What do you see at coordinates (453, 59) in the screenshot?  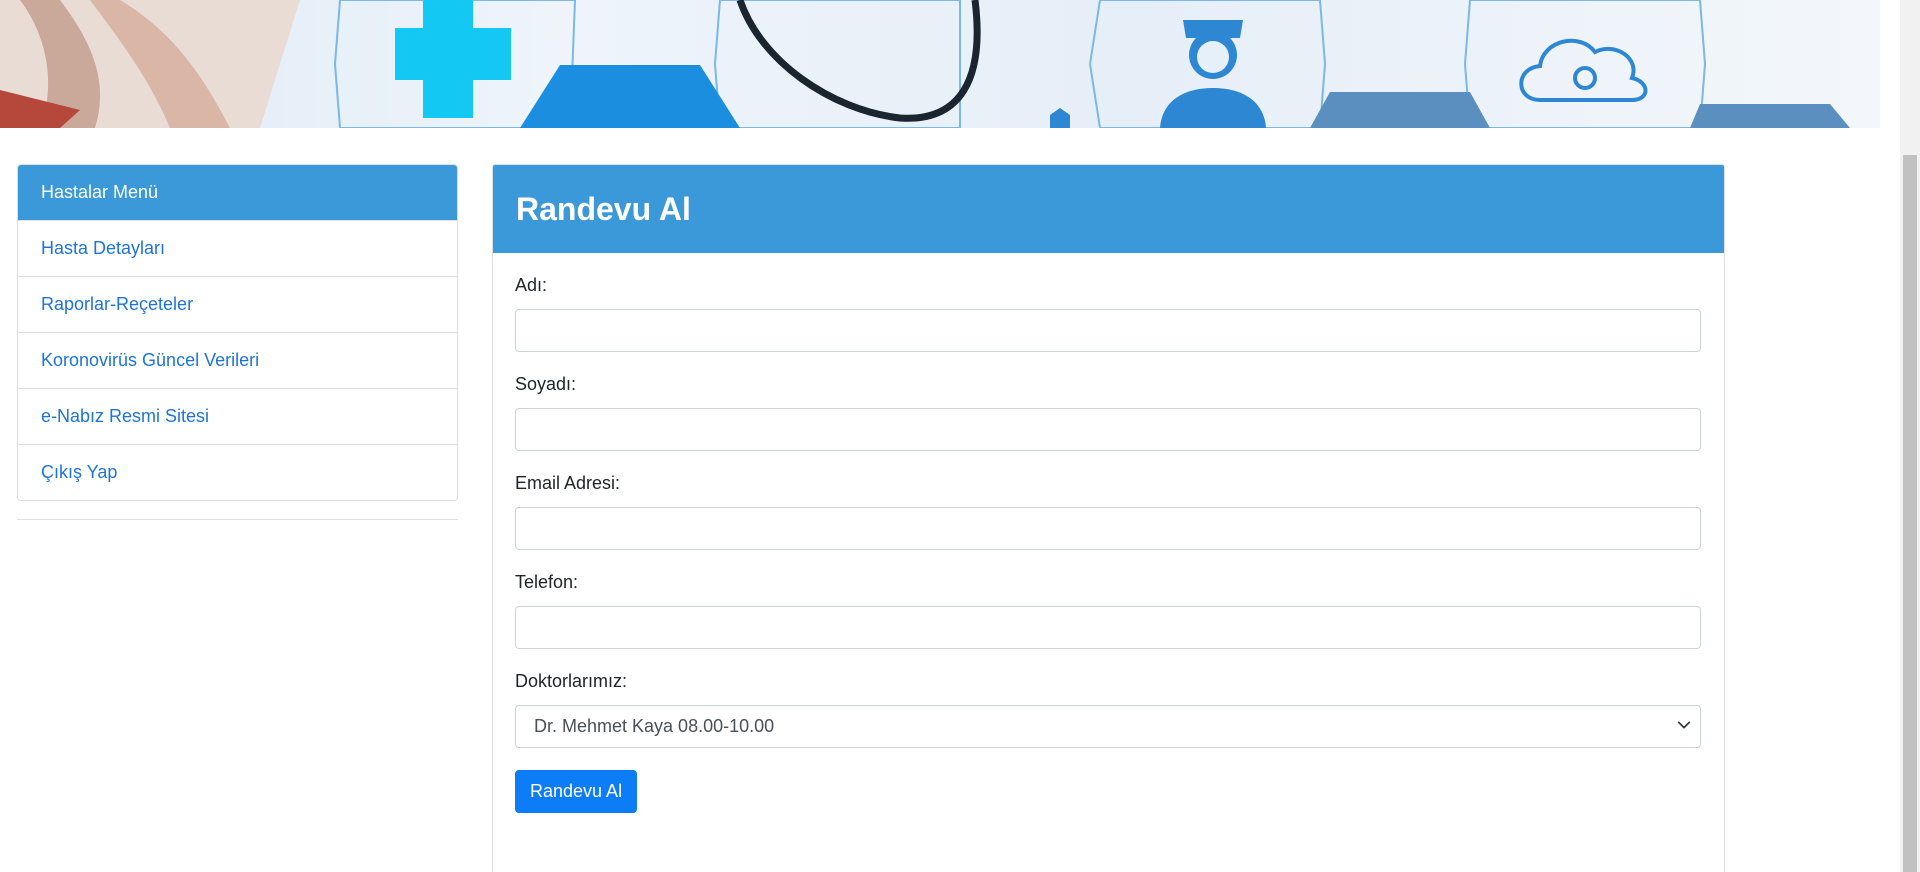 I see `medical-cross-icon` at bounding box center [453, 59].